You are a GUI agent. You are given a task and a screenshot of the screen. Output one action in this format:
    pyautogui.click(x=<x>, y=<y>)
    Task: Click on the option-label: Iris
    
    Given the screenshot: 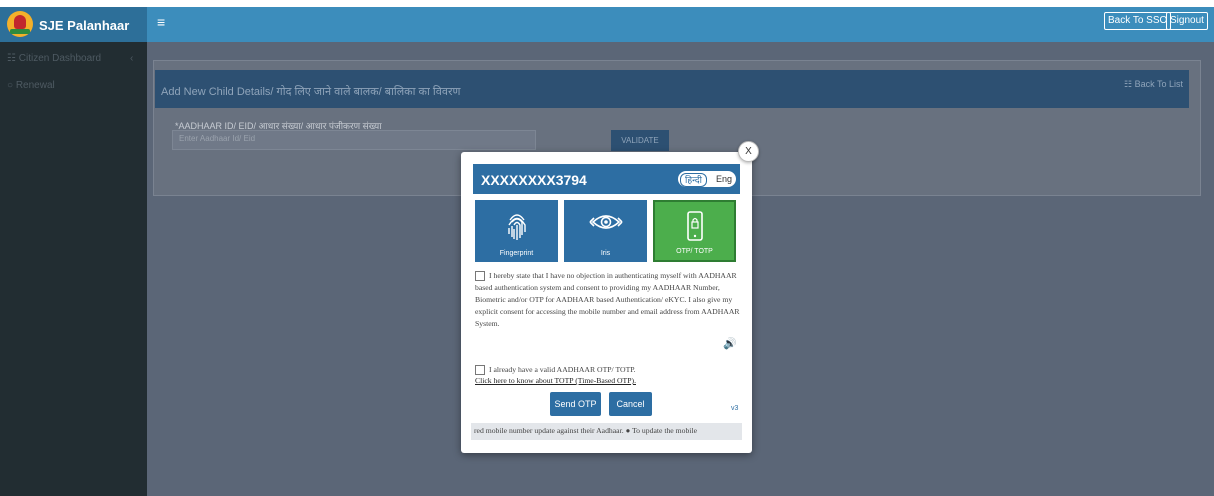 What is the action you would take?
    pyautogui.click(x=605, y=253)
    